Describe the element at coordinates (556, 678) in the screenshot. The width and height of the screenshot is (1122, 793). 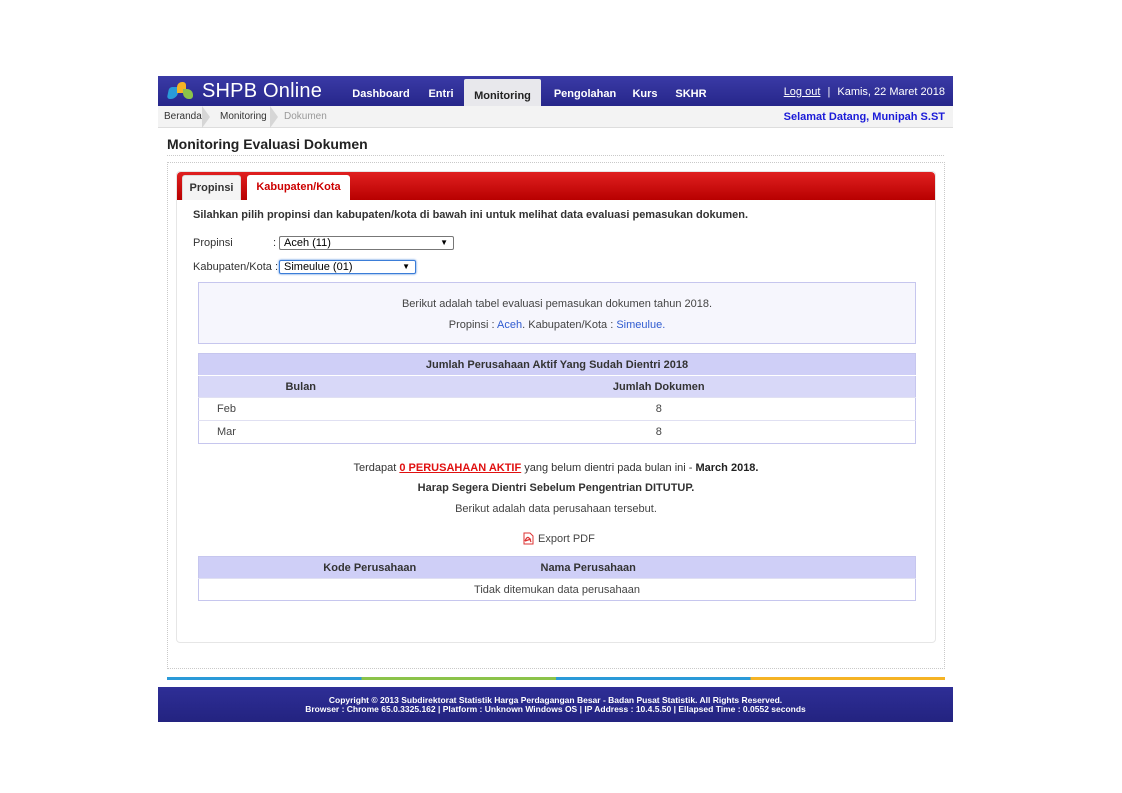
I see `footer-color-line` at that location.